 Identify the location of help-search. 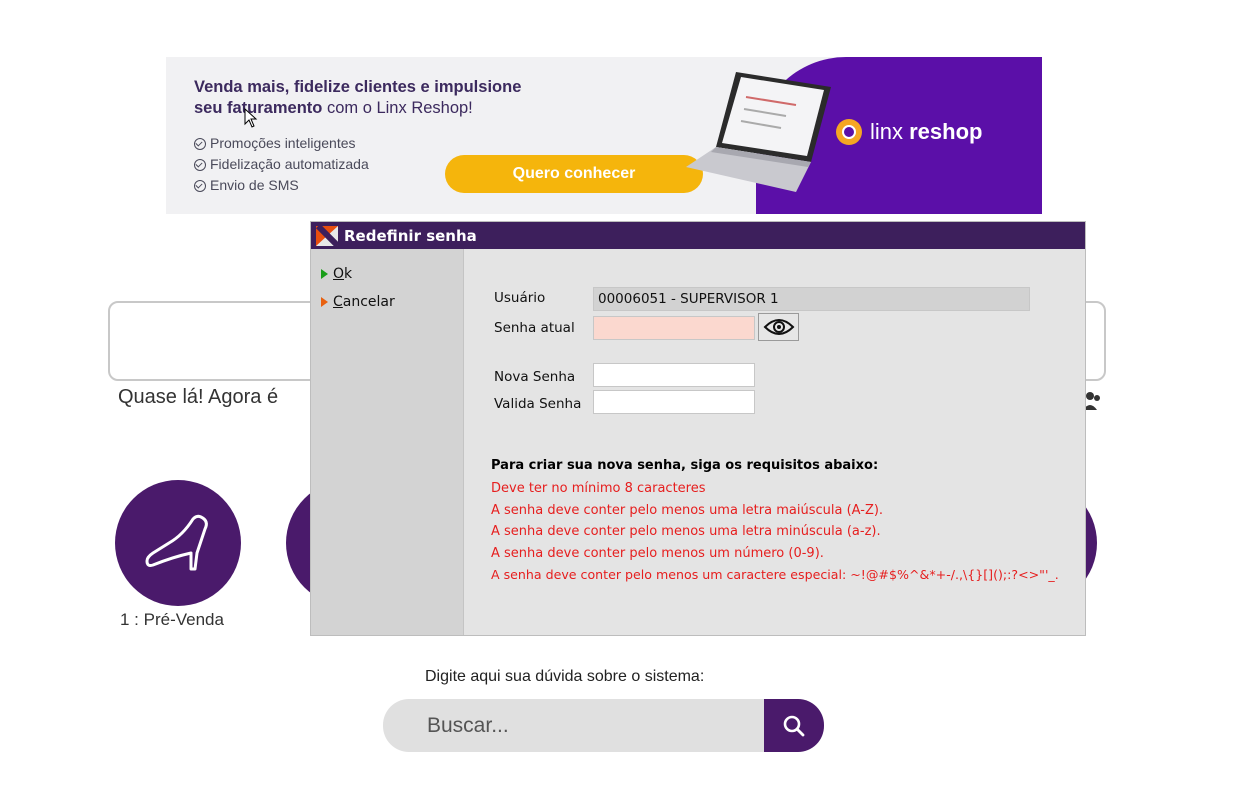
(604, 725).